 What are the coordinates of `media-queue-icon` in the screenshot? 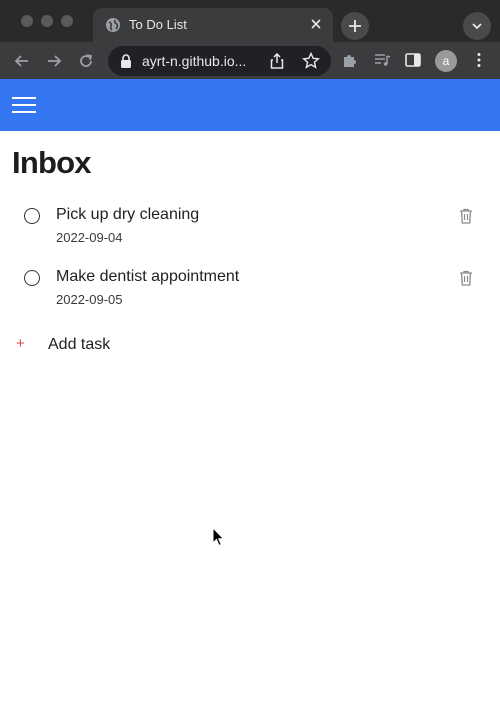 It's located at (382, 60).